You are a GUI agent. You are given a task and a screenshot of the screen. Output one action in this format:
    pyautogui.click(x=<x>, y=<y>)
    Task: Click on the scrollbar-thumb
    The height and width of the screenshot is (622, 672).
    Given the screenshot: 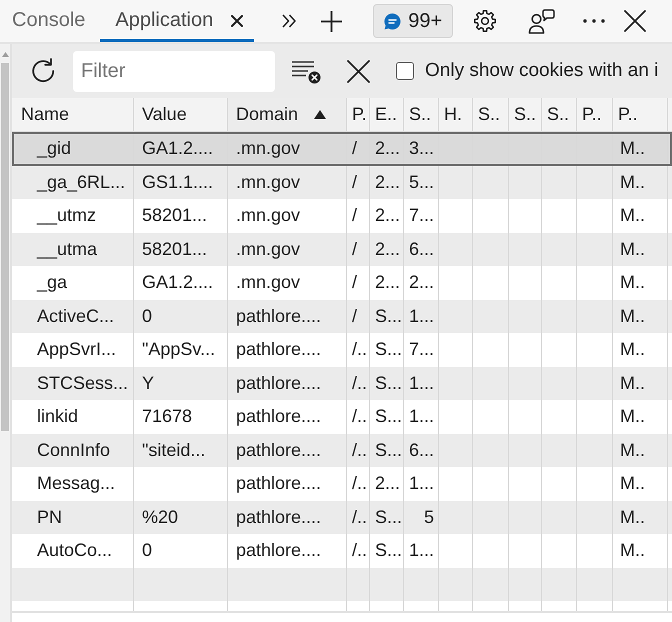 What is the action you would take?
    pyautogui.click(x=5, y=247)
    